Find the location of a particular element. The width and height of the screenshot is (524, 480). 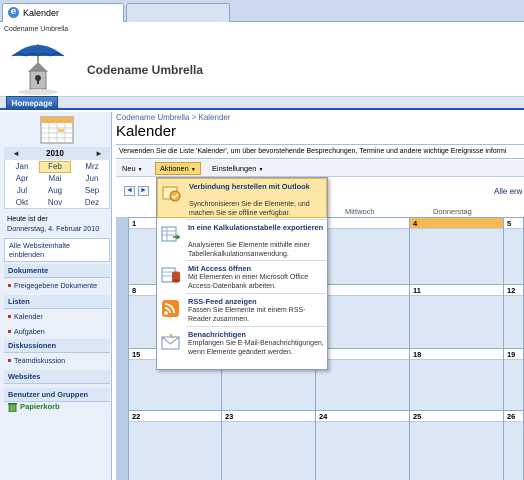

previous-month-button: ◄ is located at coordinates (129, 191).